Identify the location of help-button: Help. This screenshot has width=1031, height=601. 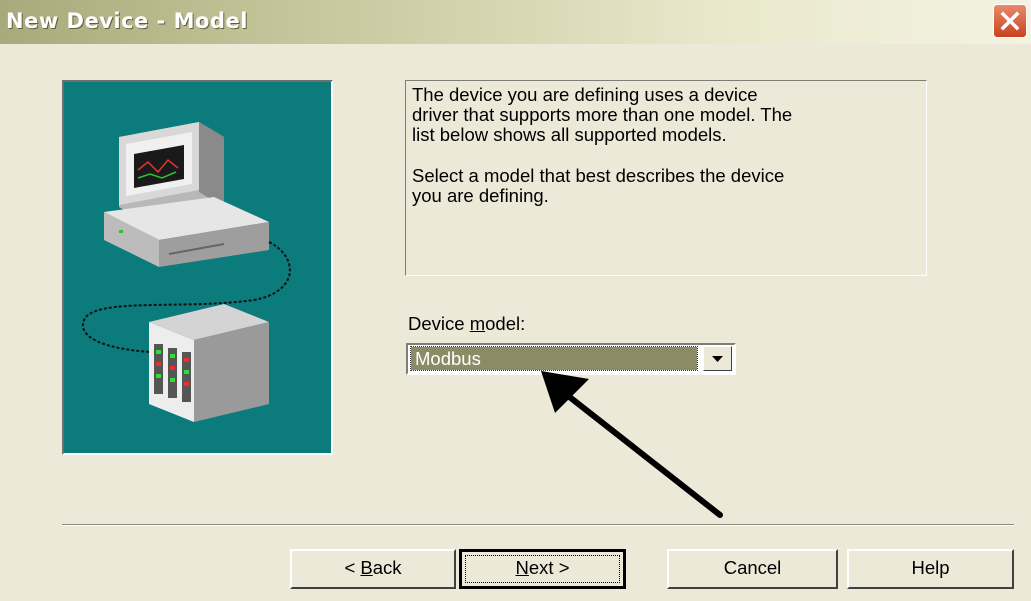
(930, 569).